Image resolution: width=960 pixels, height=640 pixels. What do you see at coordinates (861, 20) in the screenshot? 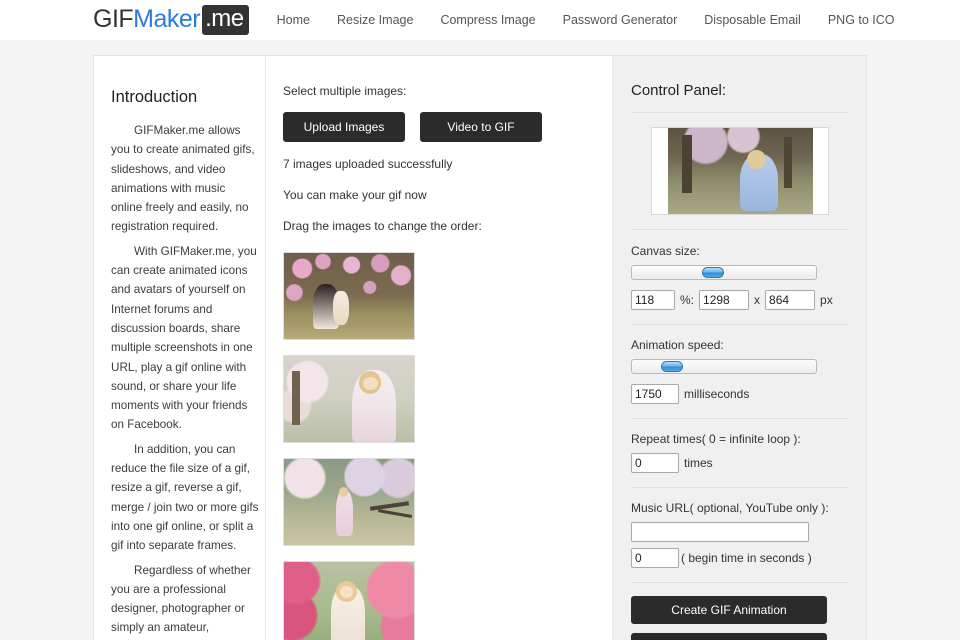
I see `nav-item-png-to-ico: PNG to ICO` at bounding box center [861, 20].